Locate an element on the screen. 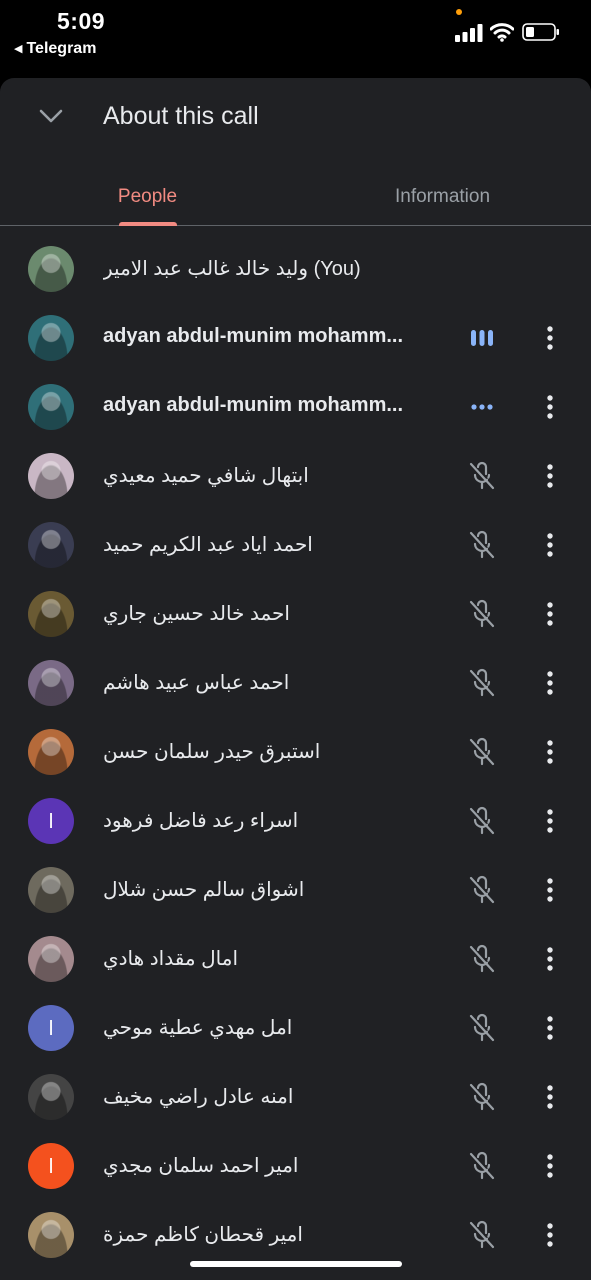 The height and width of the screenshot is (1280, 591). wifi-icon is located at coordinates (502, 32).